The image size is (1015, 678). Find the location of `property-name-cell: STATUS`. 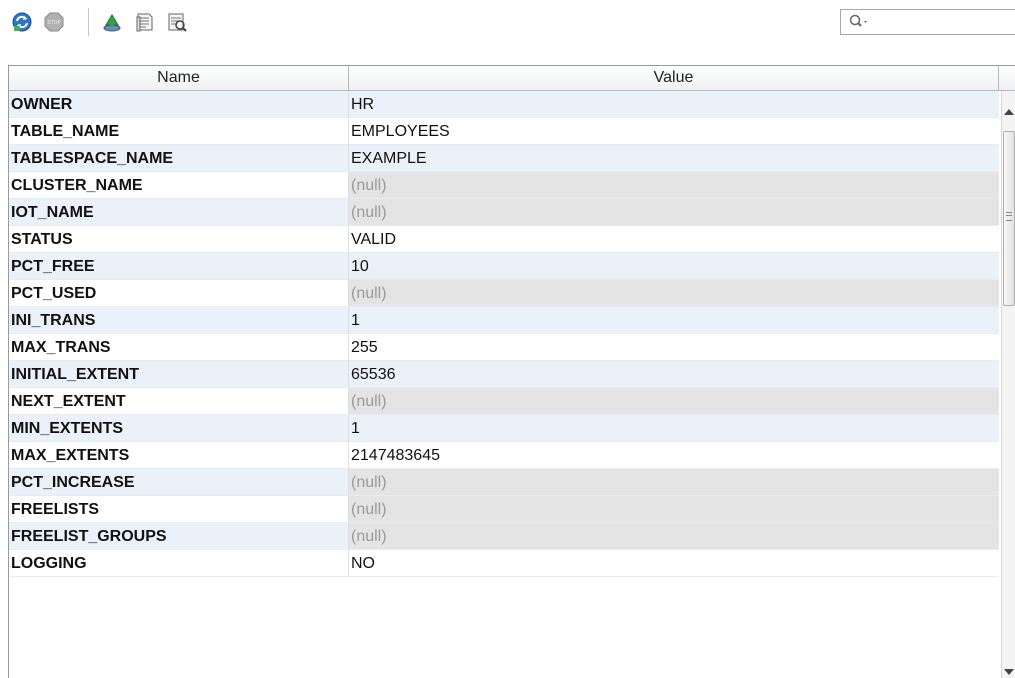

property-name-cell: STATUS is located at coordinates (179, 239).